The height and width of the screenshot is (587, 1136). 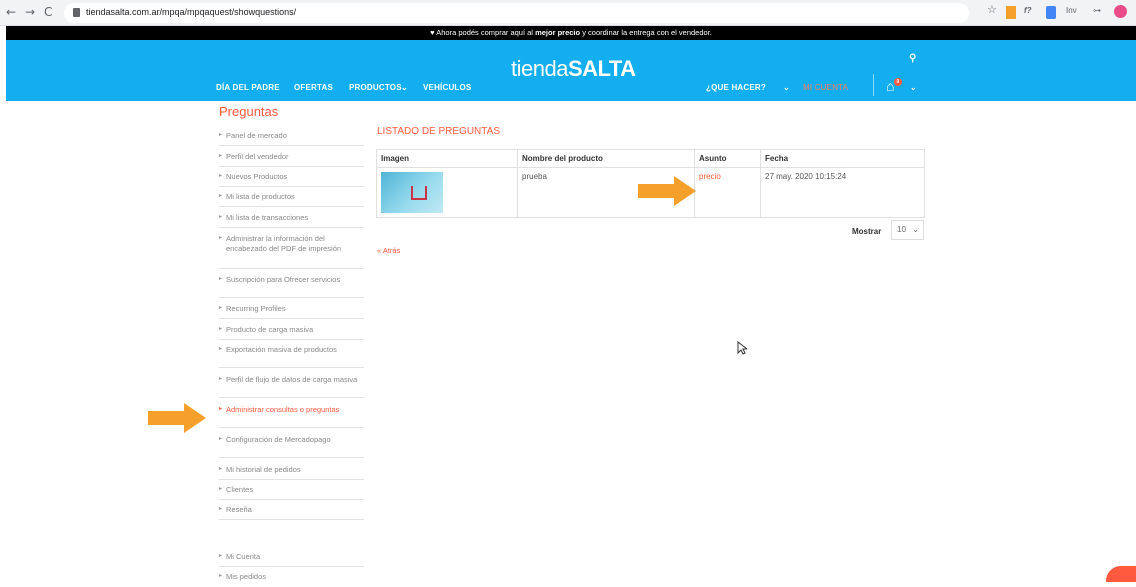 I want to click on shopping-cart-image, so click(x=419, y=193).